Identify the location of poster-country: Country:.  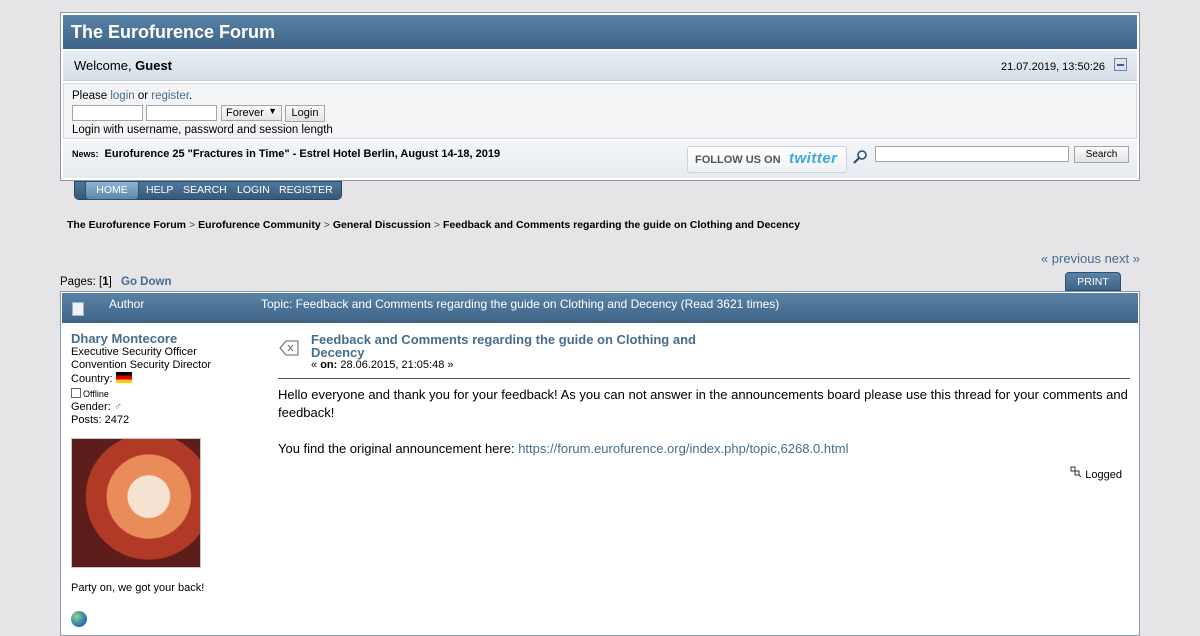
(171, 379).